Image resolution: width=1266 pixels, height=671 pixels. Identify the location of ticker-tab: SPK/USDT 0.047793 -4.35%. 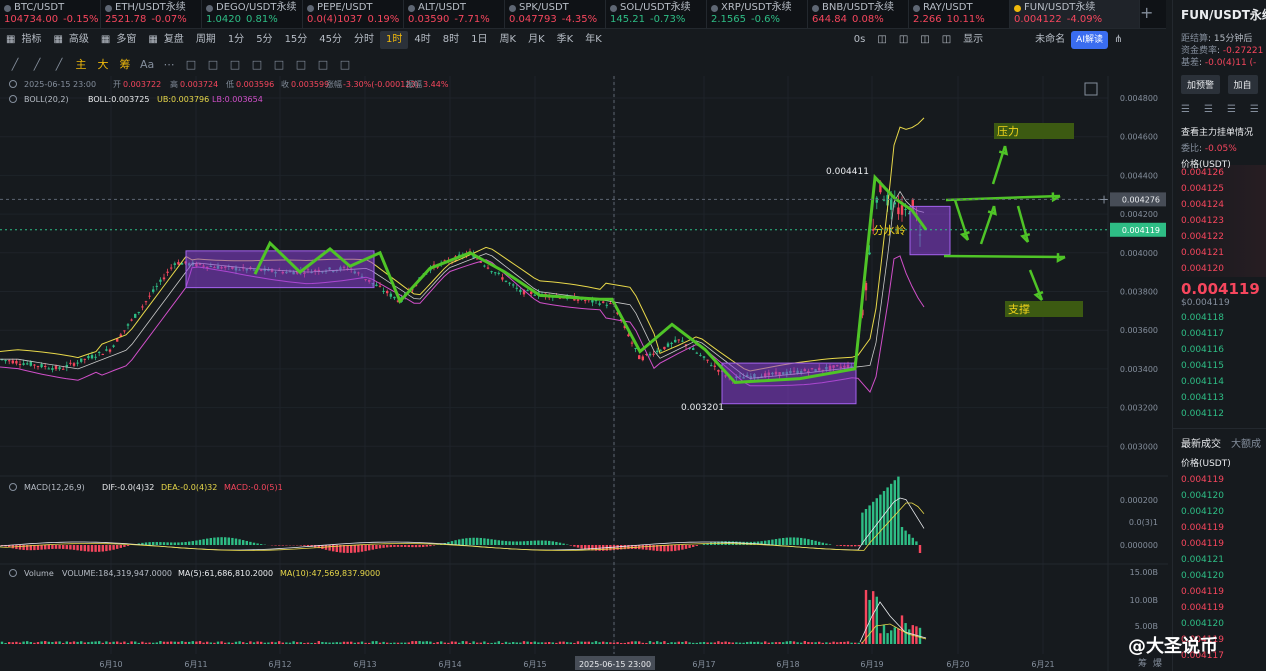
(555, 14).